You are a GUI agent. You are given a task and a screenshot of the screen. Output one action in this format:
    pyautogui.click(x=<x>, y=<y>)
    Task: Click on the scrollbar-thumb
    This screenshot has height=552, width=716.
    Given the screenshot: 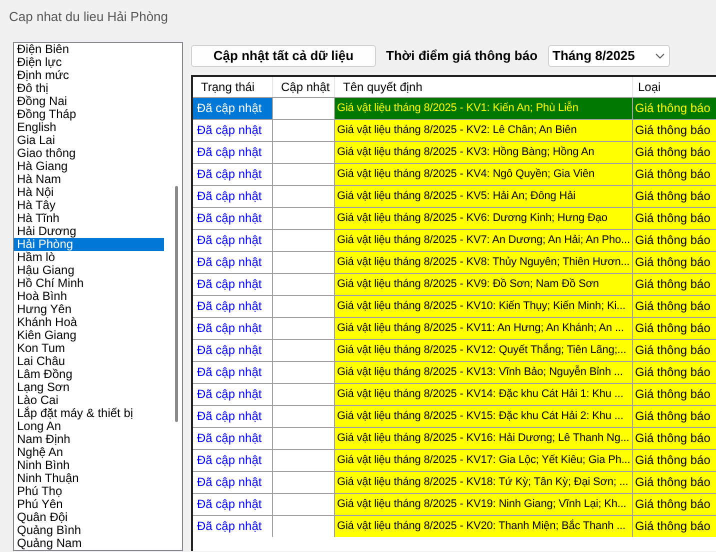 What is the action you would take?
    pyautogui.click(x=176, y=304)
    